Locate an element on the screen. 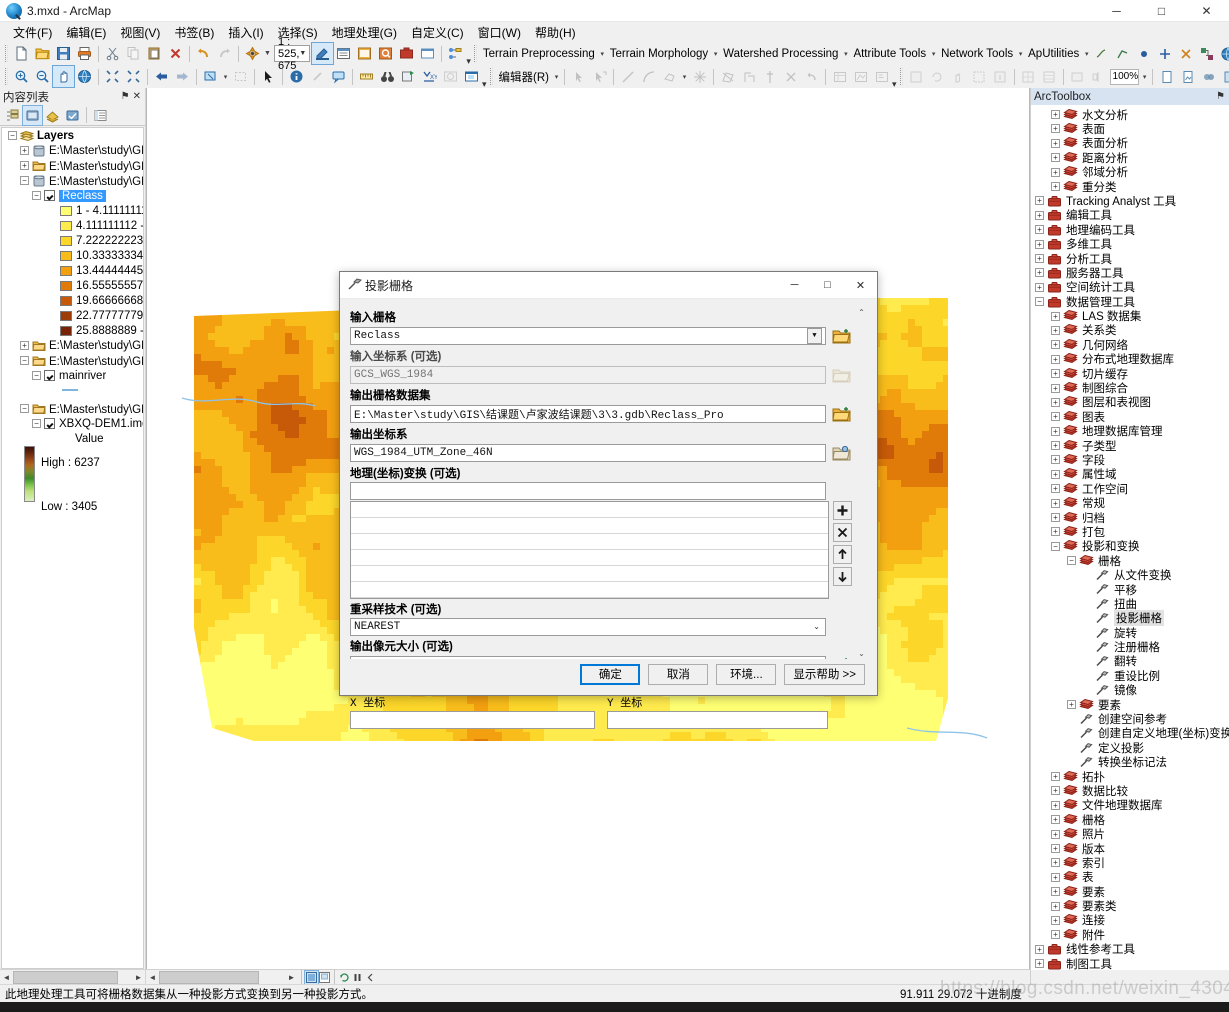  toolbox-tree-item: 创建空间参考 is located at coordinates (1130, 719).